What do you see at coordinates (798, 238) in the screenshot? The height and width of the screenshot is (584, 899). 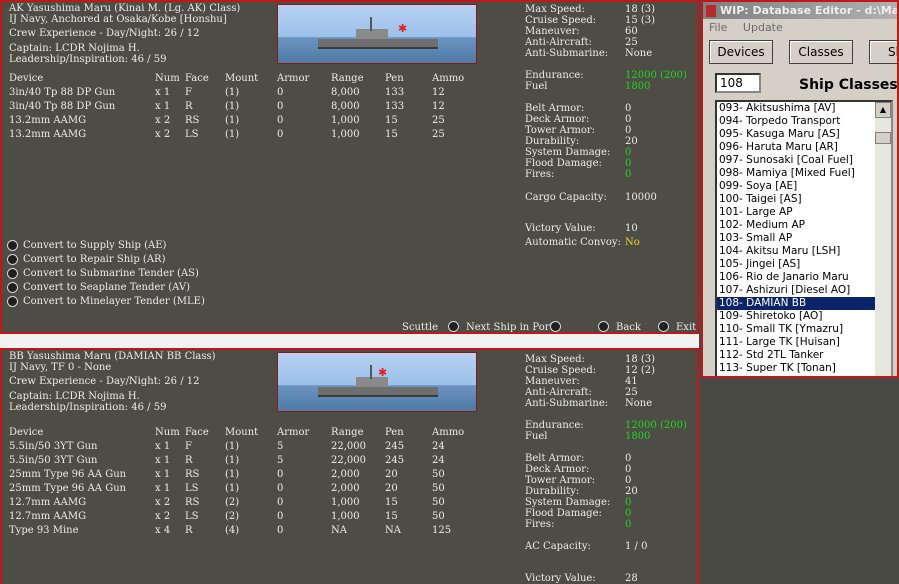 I see `ship-class-item: 103- Small AP` at bounding box center [798, 238].